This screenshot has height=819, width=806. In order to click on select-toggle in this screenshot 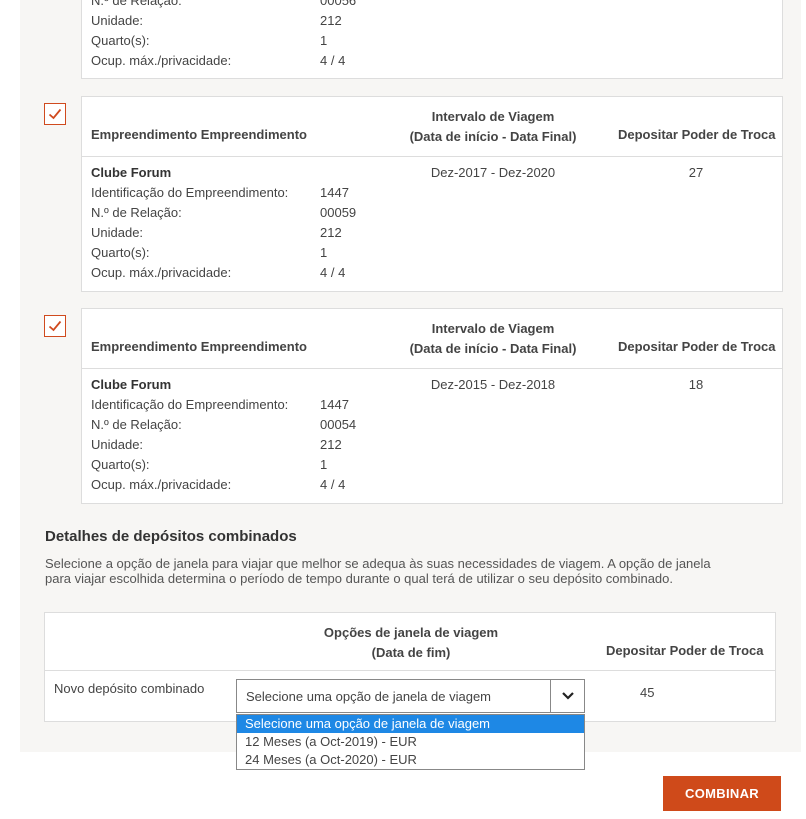, I will do `click(567, 696)`.